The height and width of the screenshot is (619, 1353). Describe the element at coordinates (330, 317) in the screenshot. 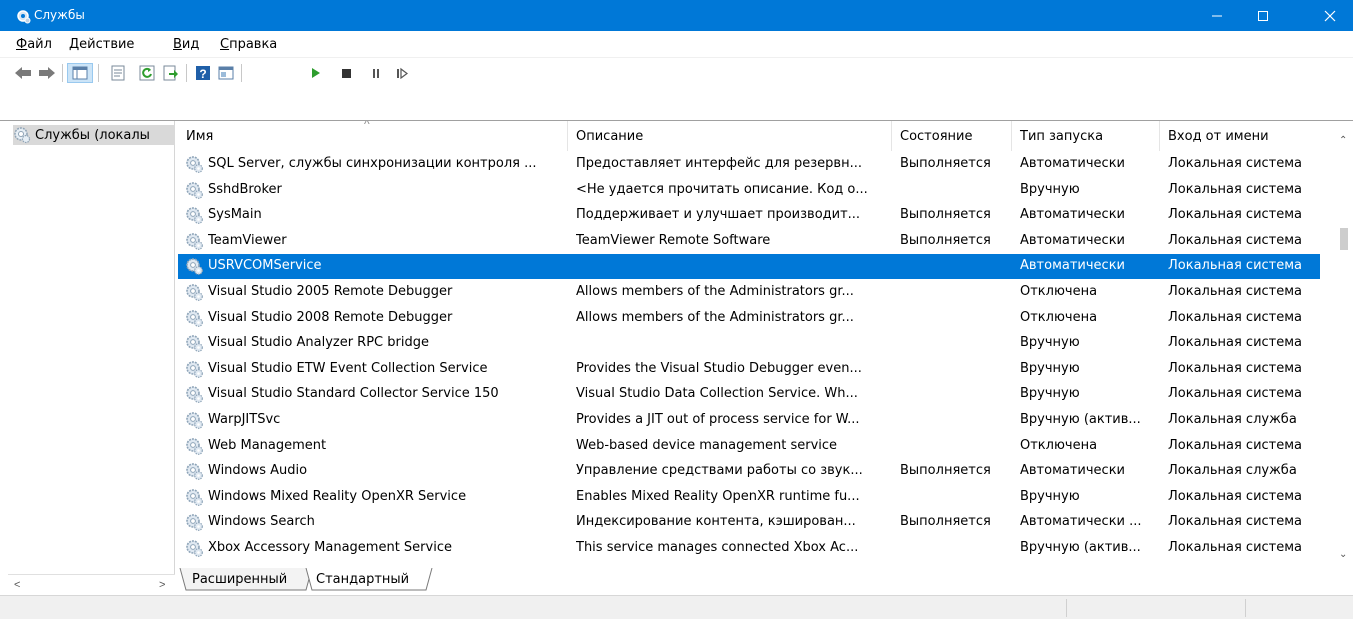

I see `cell-name: Visual Studio 2008 Remote Debugger` at that location.